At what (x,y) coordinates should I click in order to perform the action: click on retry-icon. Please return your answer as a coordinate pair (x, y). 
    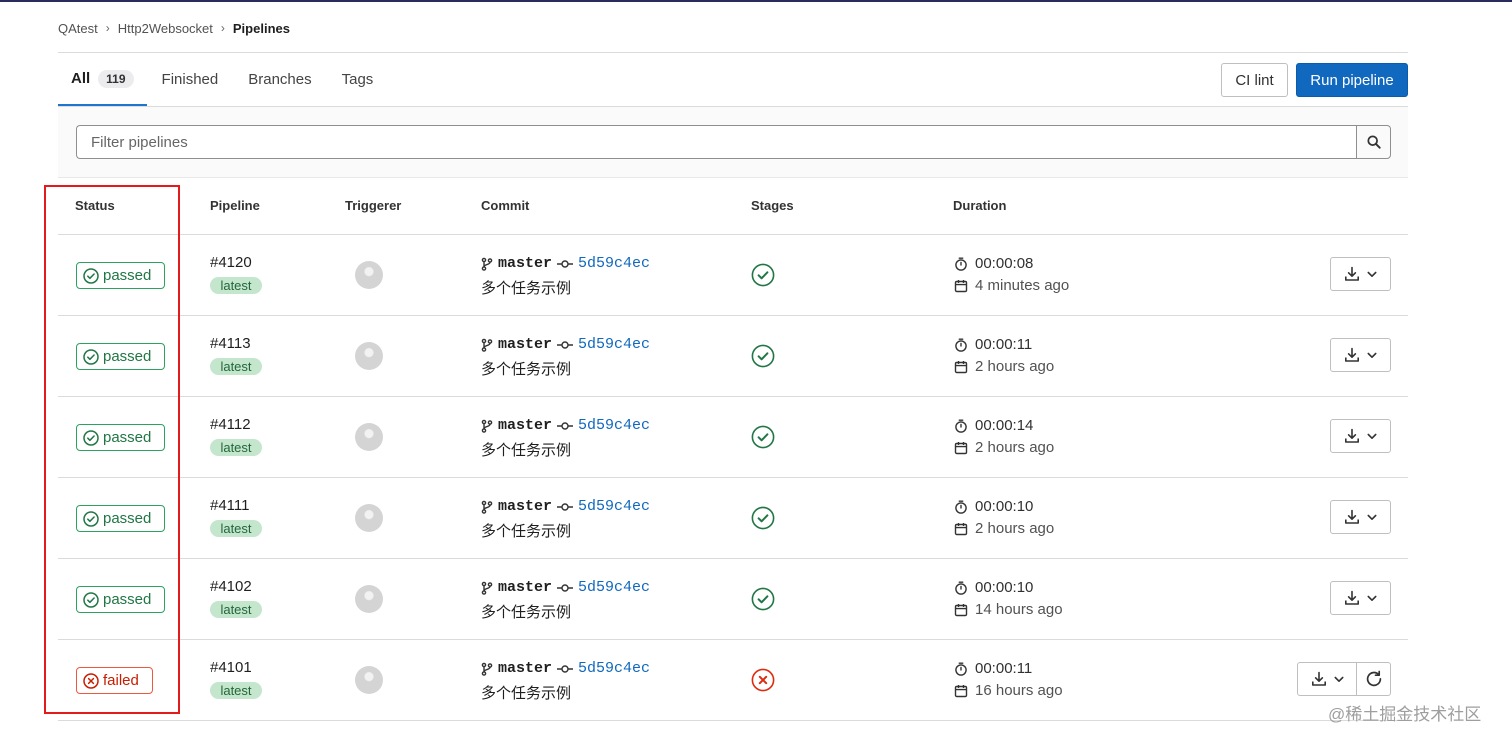
    Looking at the image, I should click on (1373, 678).